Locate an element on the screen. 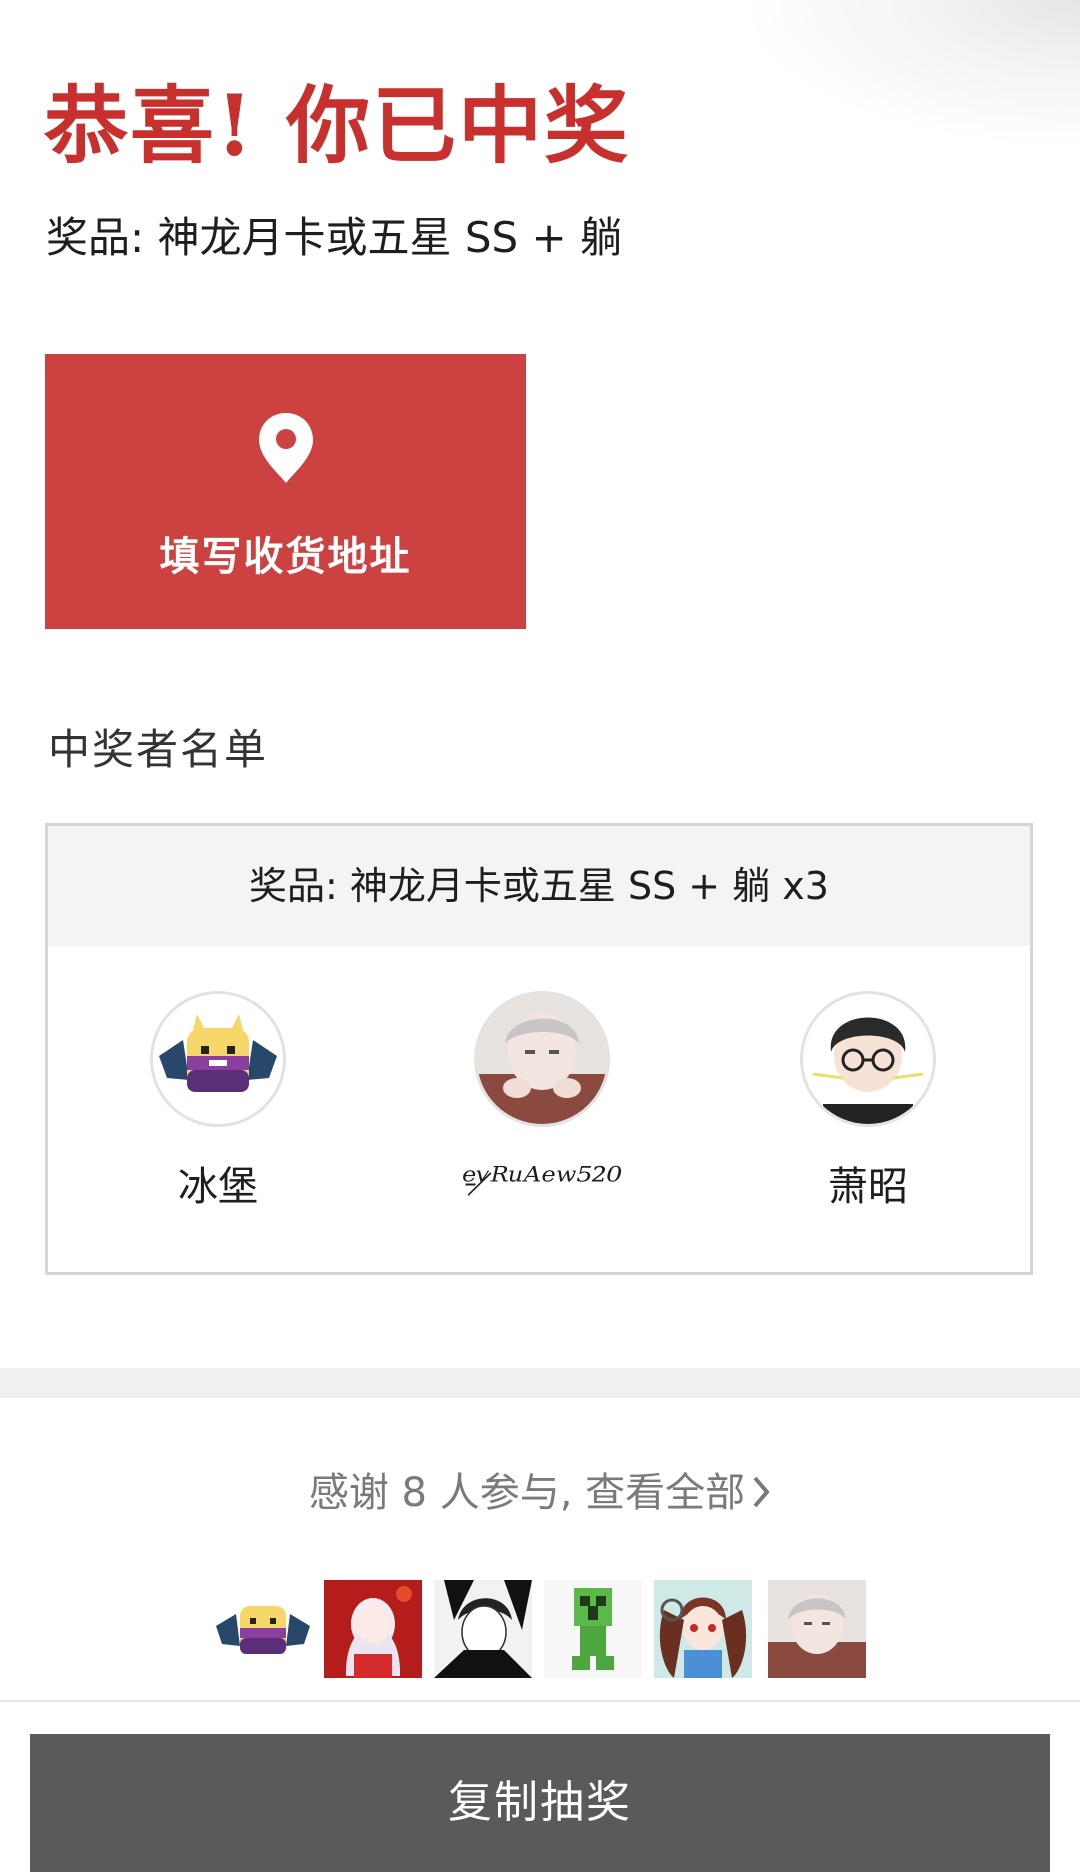  winner-name: 冰堡 is located at coordinates (218, 1187).